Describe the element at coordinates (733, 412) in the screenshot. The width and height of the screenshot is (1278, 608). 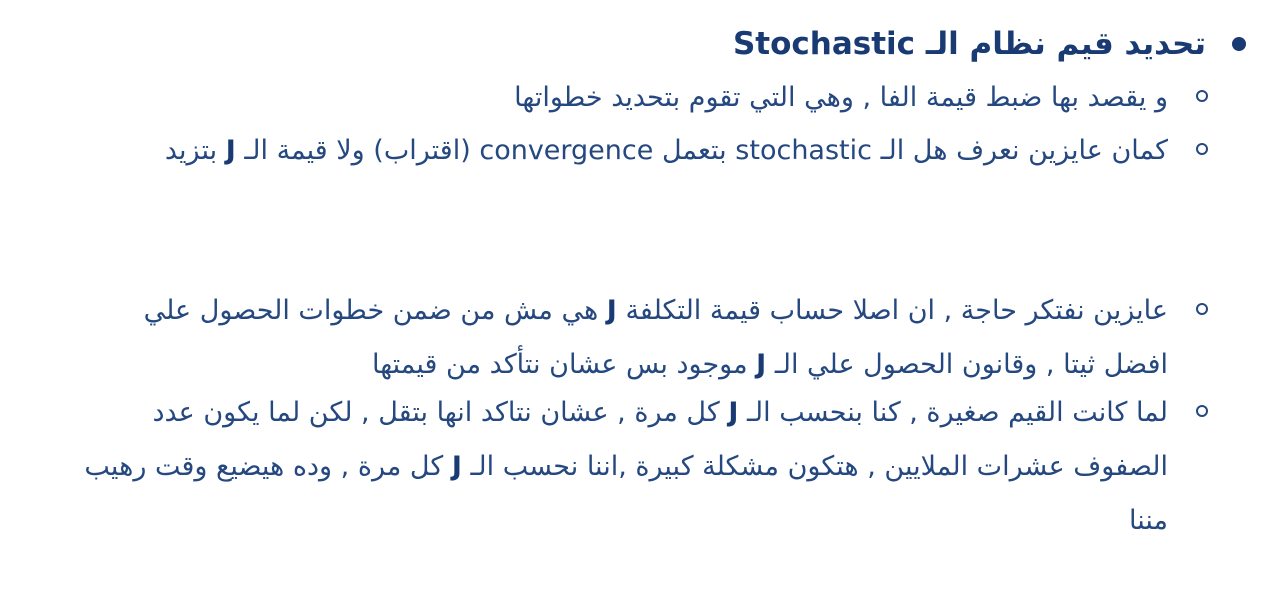
I see `item-4-term-j-1: J` at that location.